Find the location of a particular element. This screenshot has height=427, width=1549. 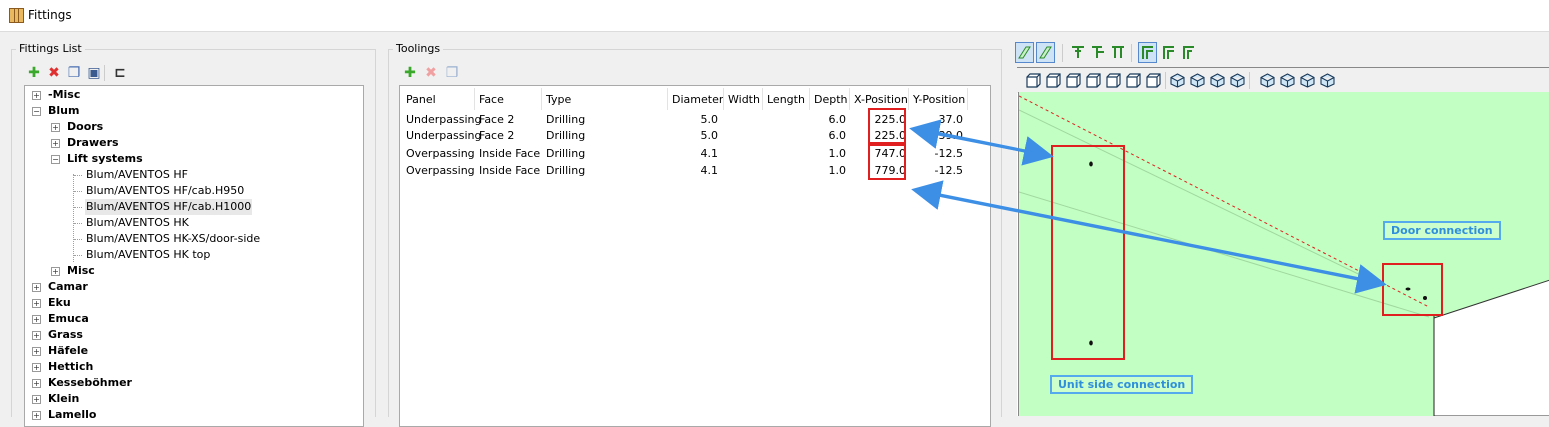

red-dashed-guide is located at coordinates (1224, 201).